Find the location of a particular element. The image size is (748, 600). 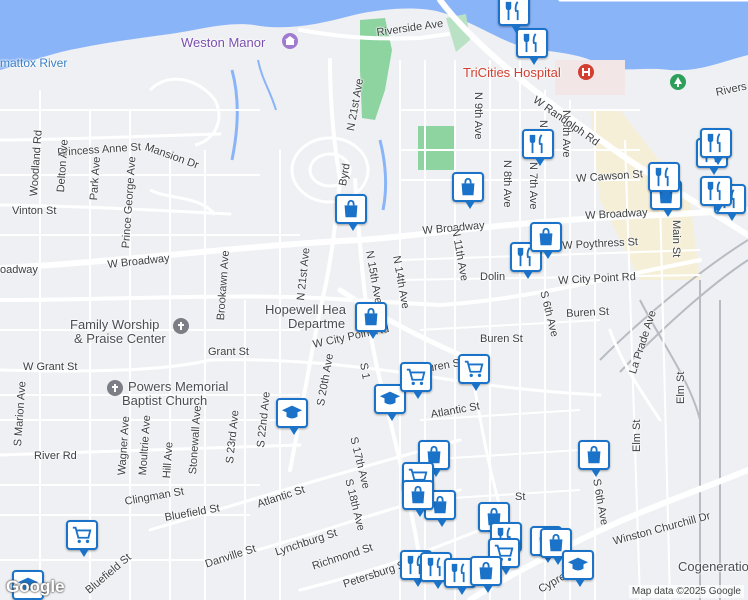

street-label: River Rd is located at coordinates (55, 456).